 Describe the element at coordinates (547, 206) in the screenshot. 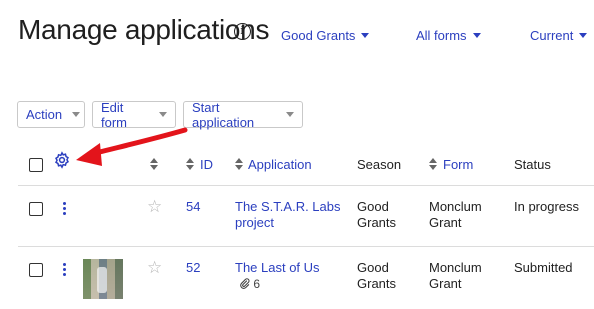

I see `row-status: In progress` at that location.